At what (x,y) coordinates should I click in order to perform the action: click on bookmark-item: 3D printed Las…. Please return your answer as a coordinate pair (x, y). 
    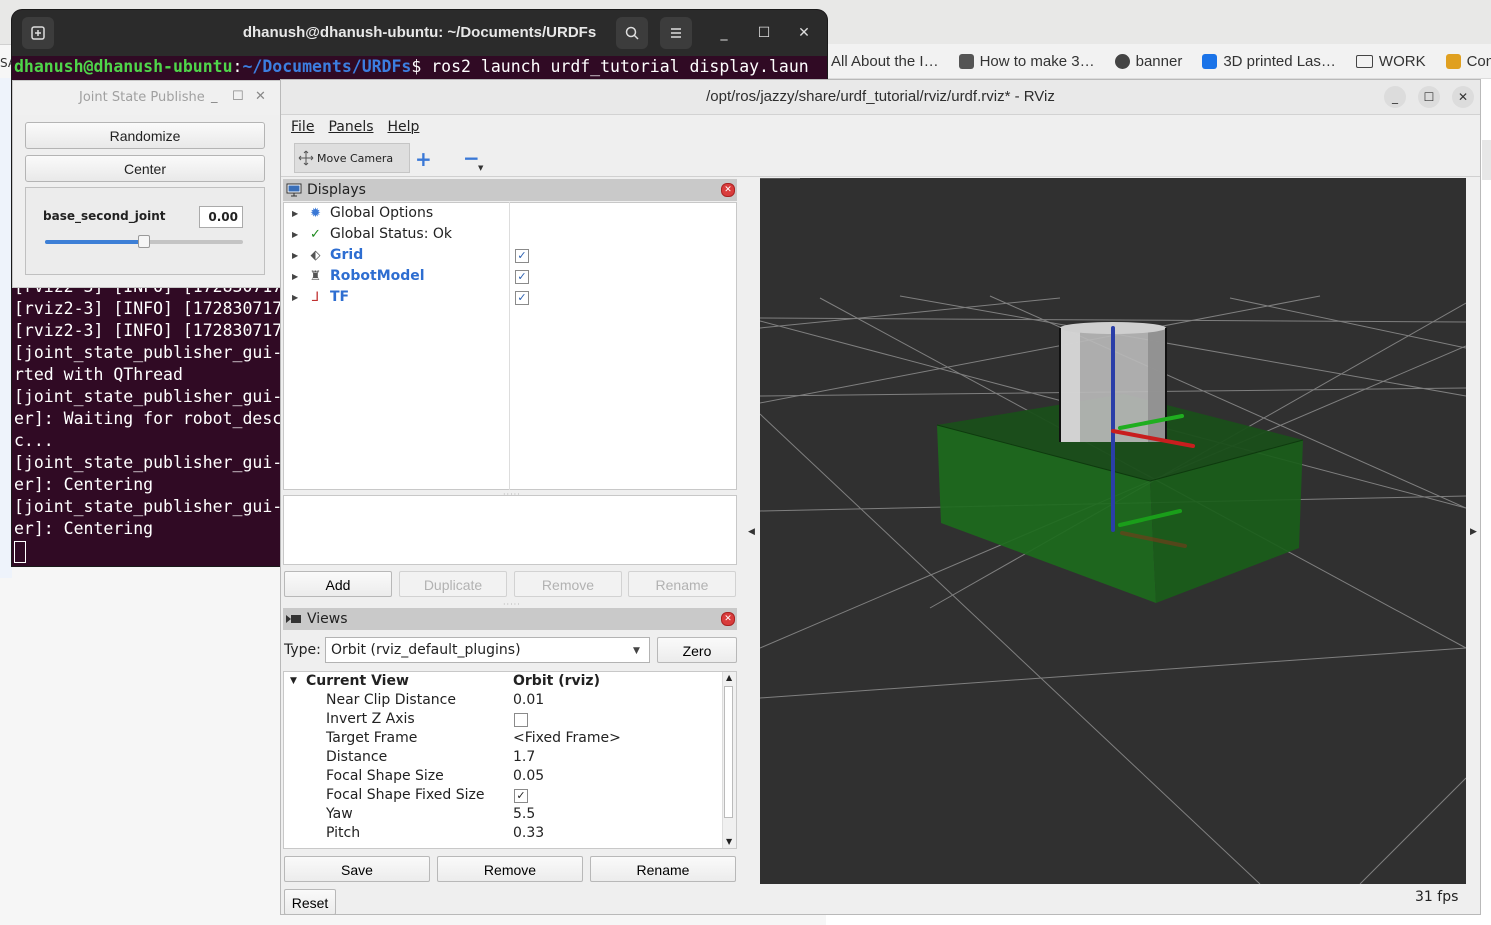
    Looking at the image, I should click on (1269, 61).